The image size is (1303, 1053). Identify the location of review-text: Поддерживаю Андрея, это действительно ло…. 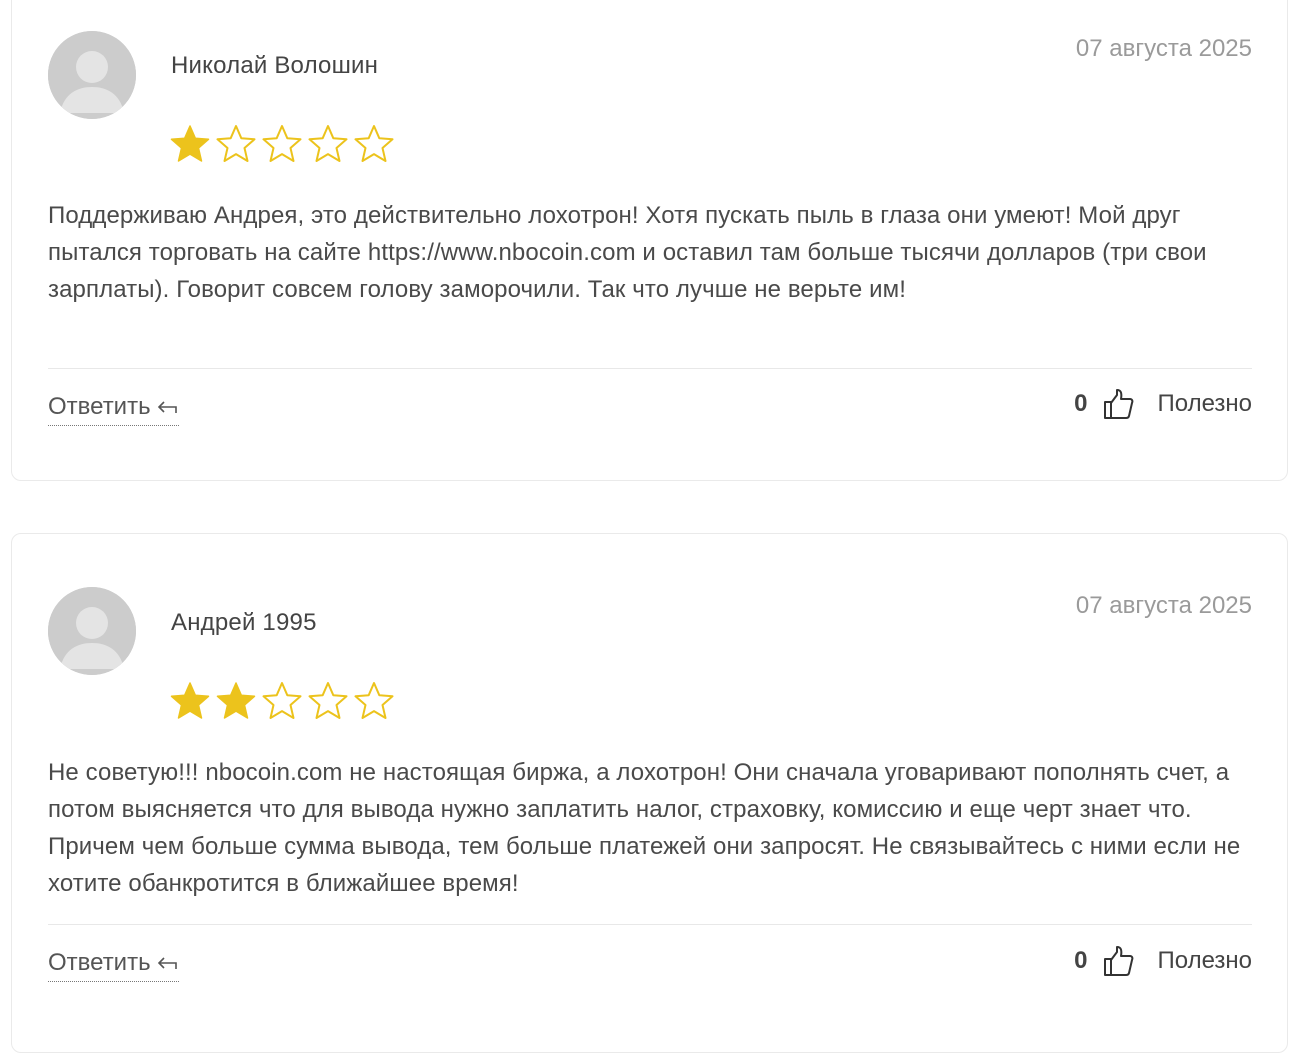
(627, 252).